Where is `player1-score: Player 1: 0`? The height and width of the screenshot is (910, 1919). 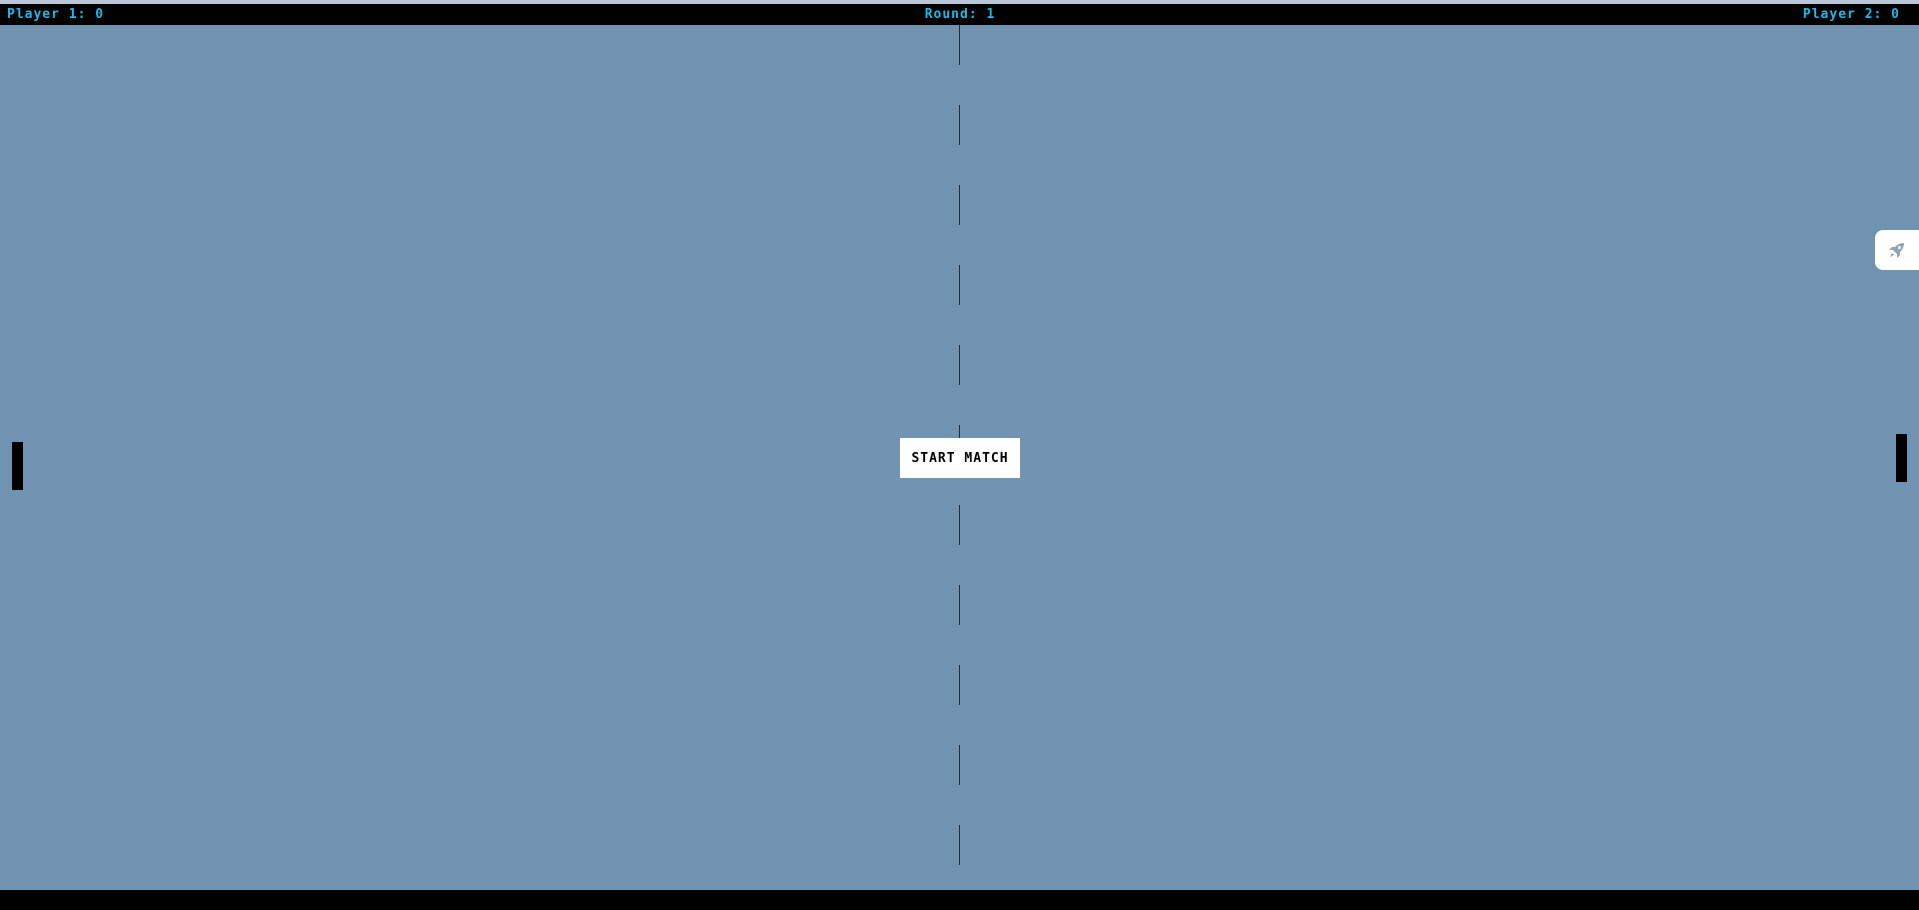 player1-score: Player 1: 0 is located at coordinates (56, 14).